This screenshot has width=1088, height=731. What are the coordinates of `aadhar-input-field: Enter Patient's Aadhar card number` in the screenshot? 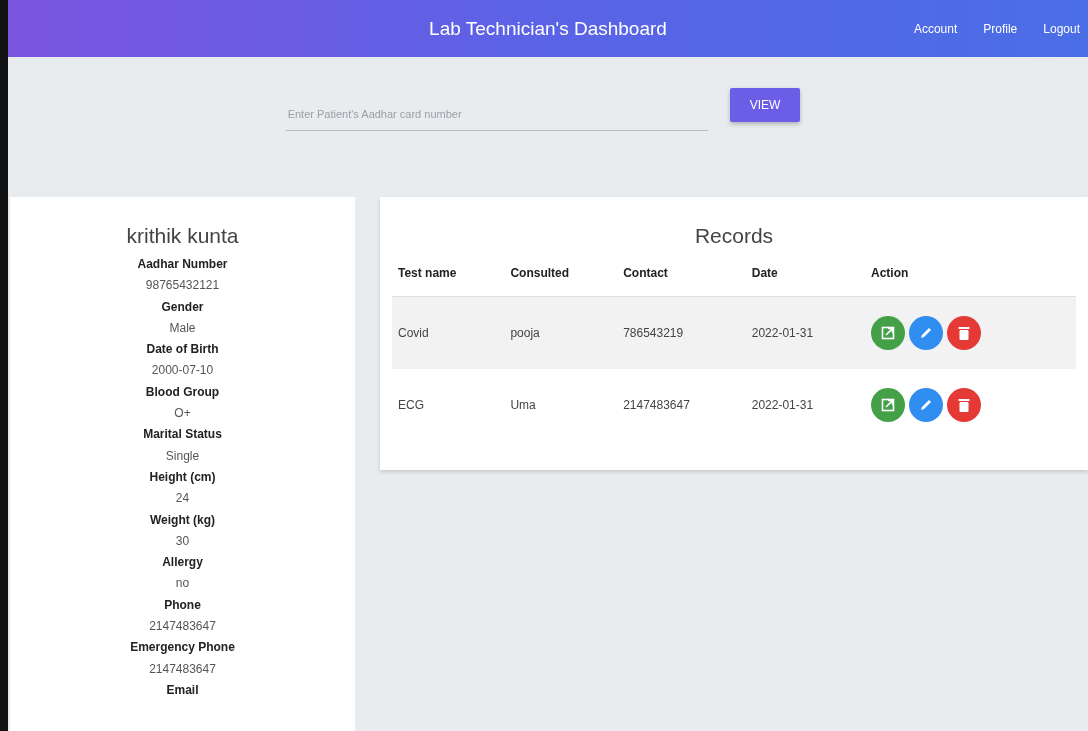 It's located at (496, 109).